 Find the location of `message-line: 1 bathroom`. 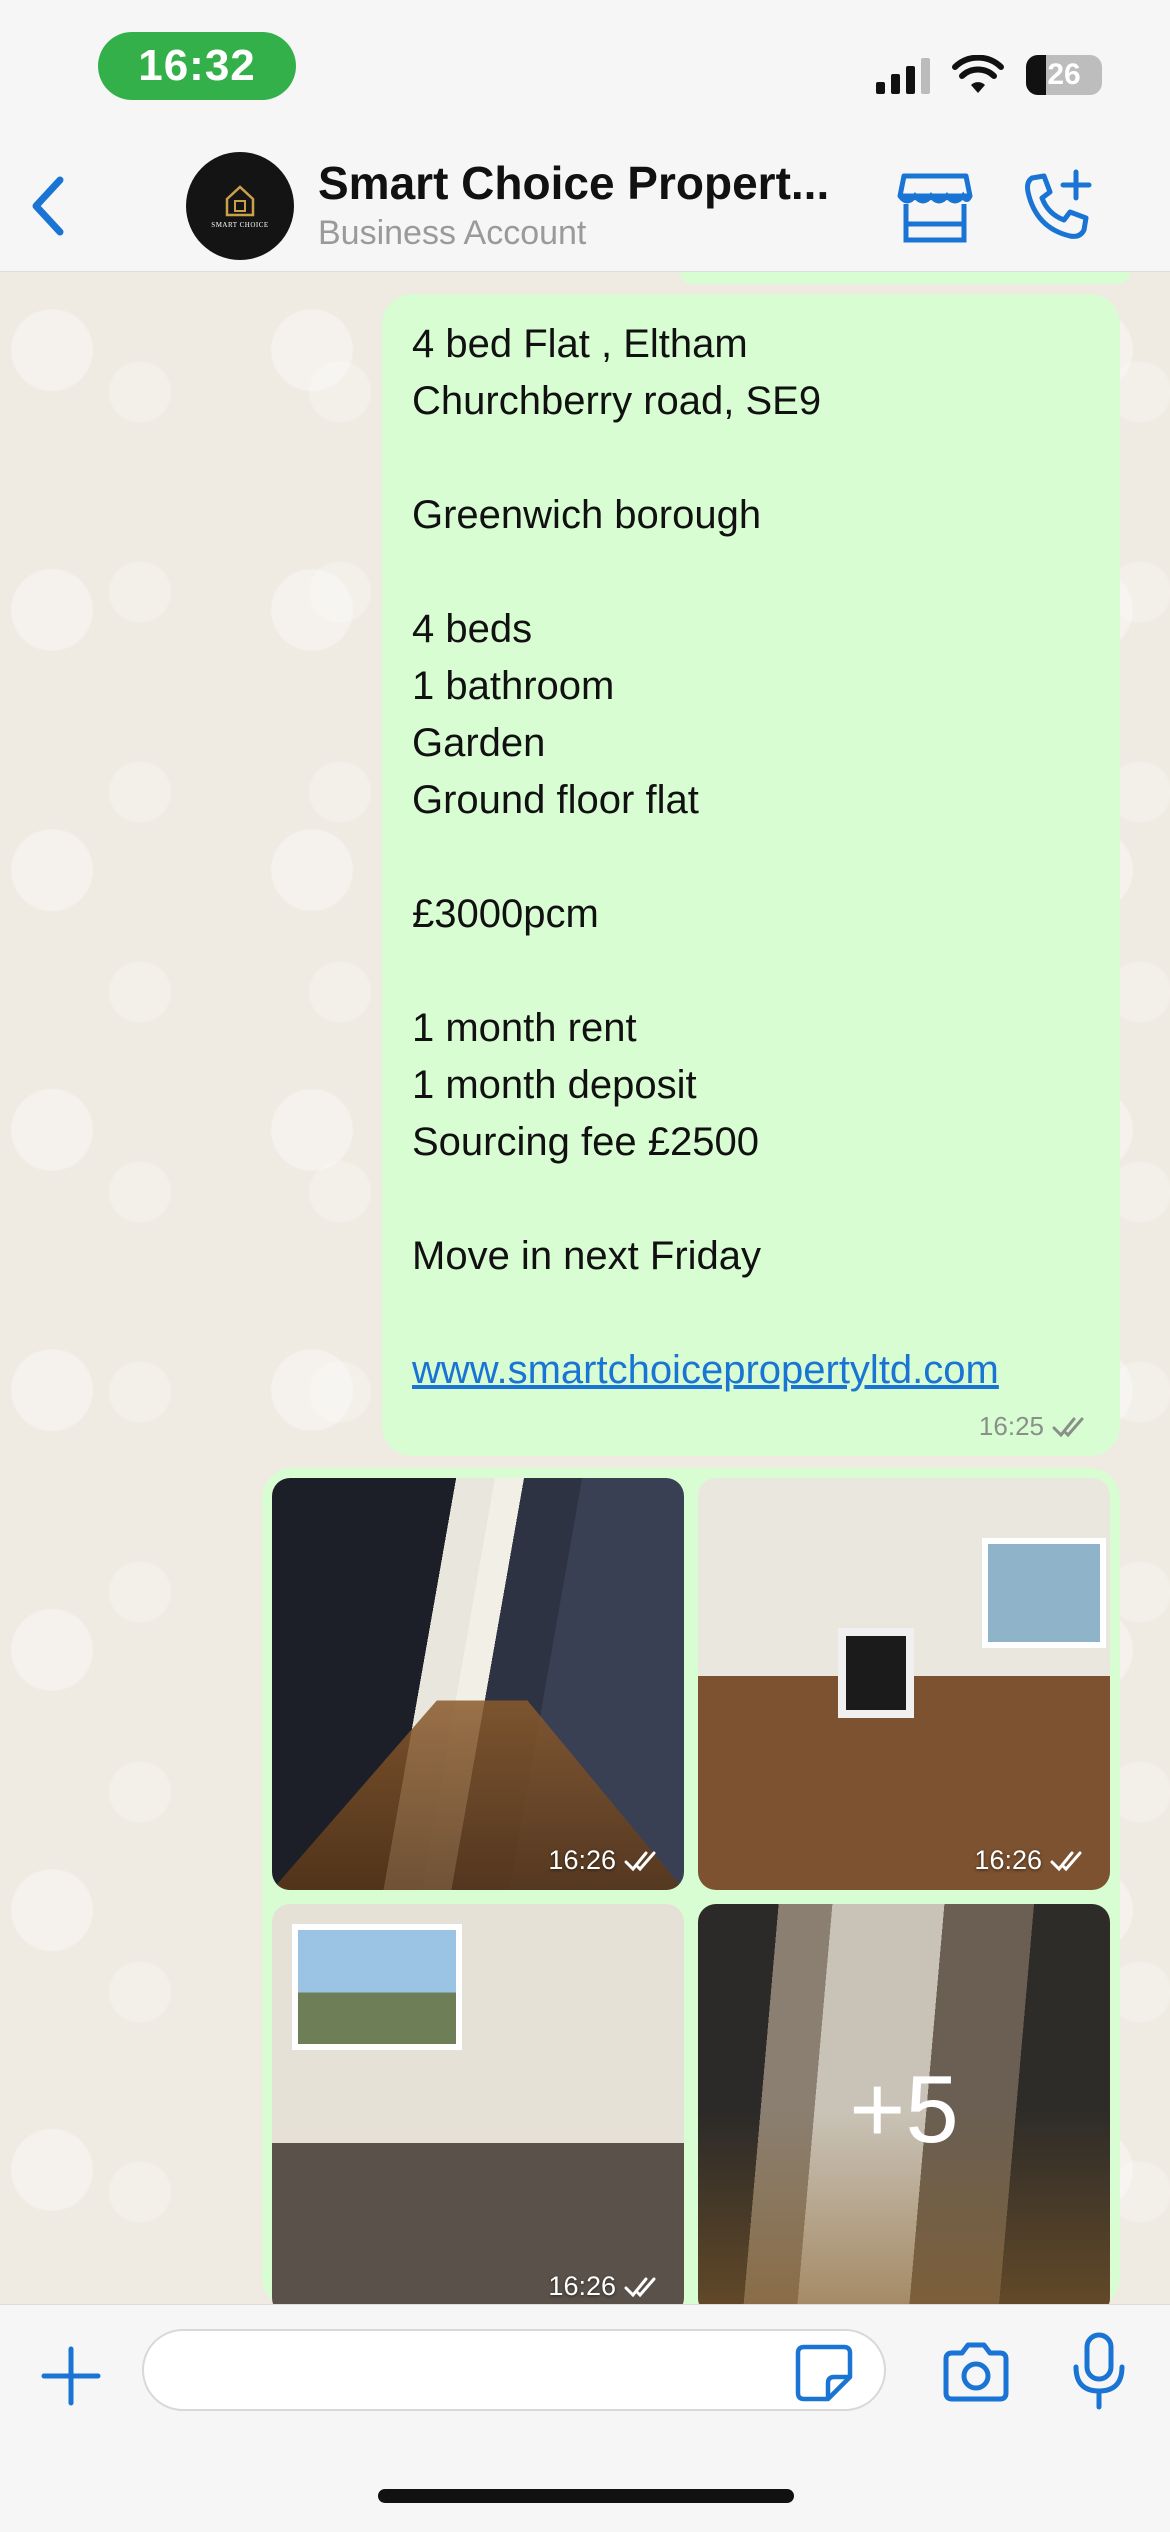

message-line: 1 bathroom is located at coordinates (513, 686).